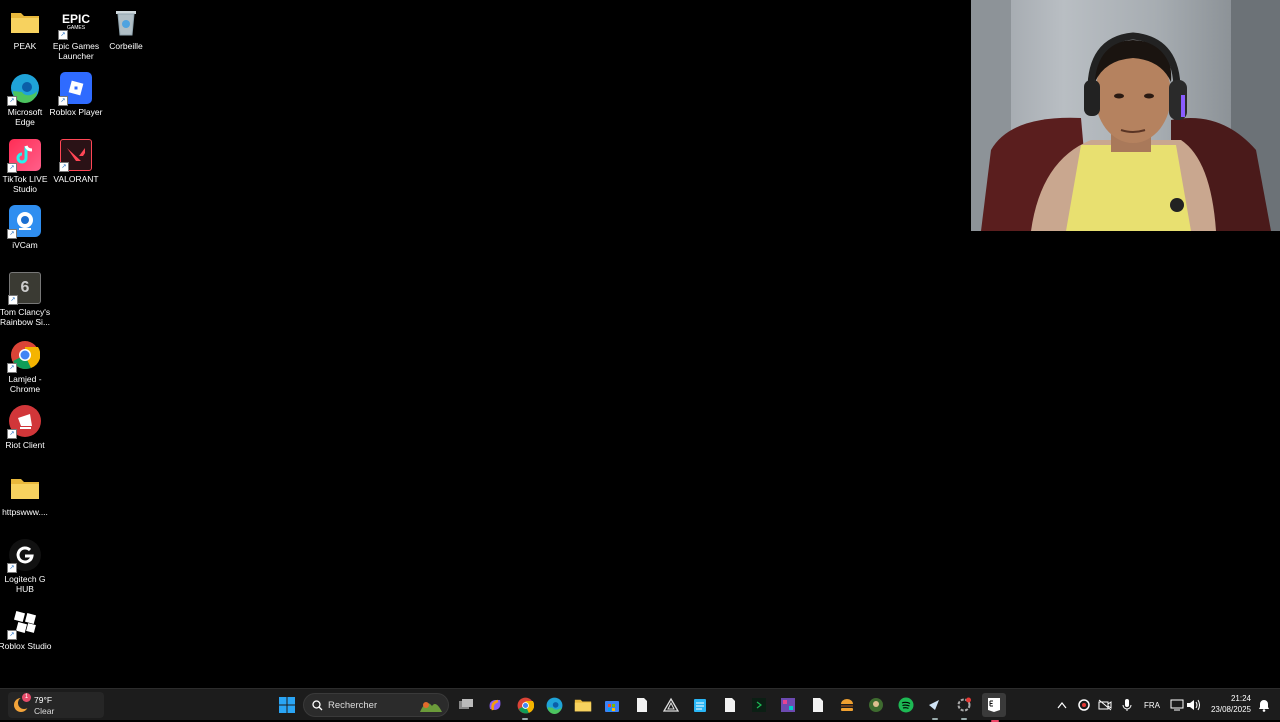 The width and height of the screenshot is (1280, 722). I want to click on taskbar-burger-app, so click(847, 705).